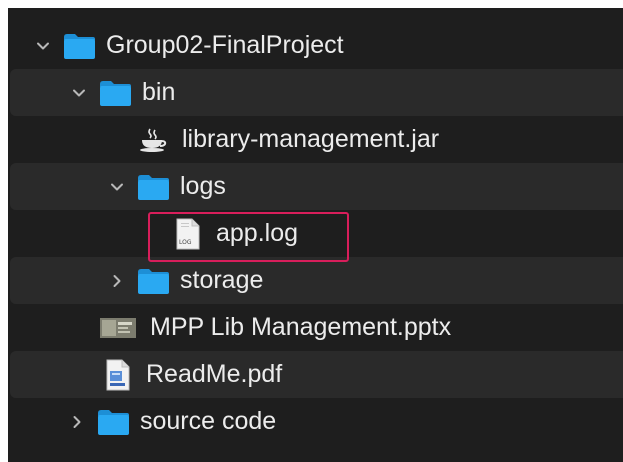 The height and width of the screenshot is (462, 623). Describe the element at coordinates (311, 139) in the screenshot. I see `tree-item-label: library-management.jar` at that location.